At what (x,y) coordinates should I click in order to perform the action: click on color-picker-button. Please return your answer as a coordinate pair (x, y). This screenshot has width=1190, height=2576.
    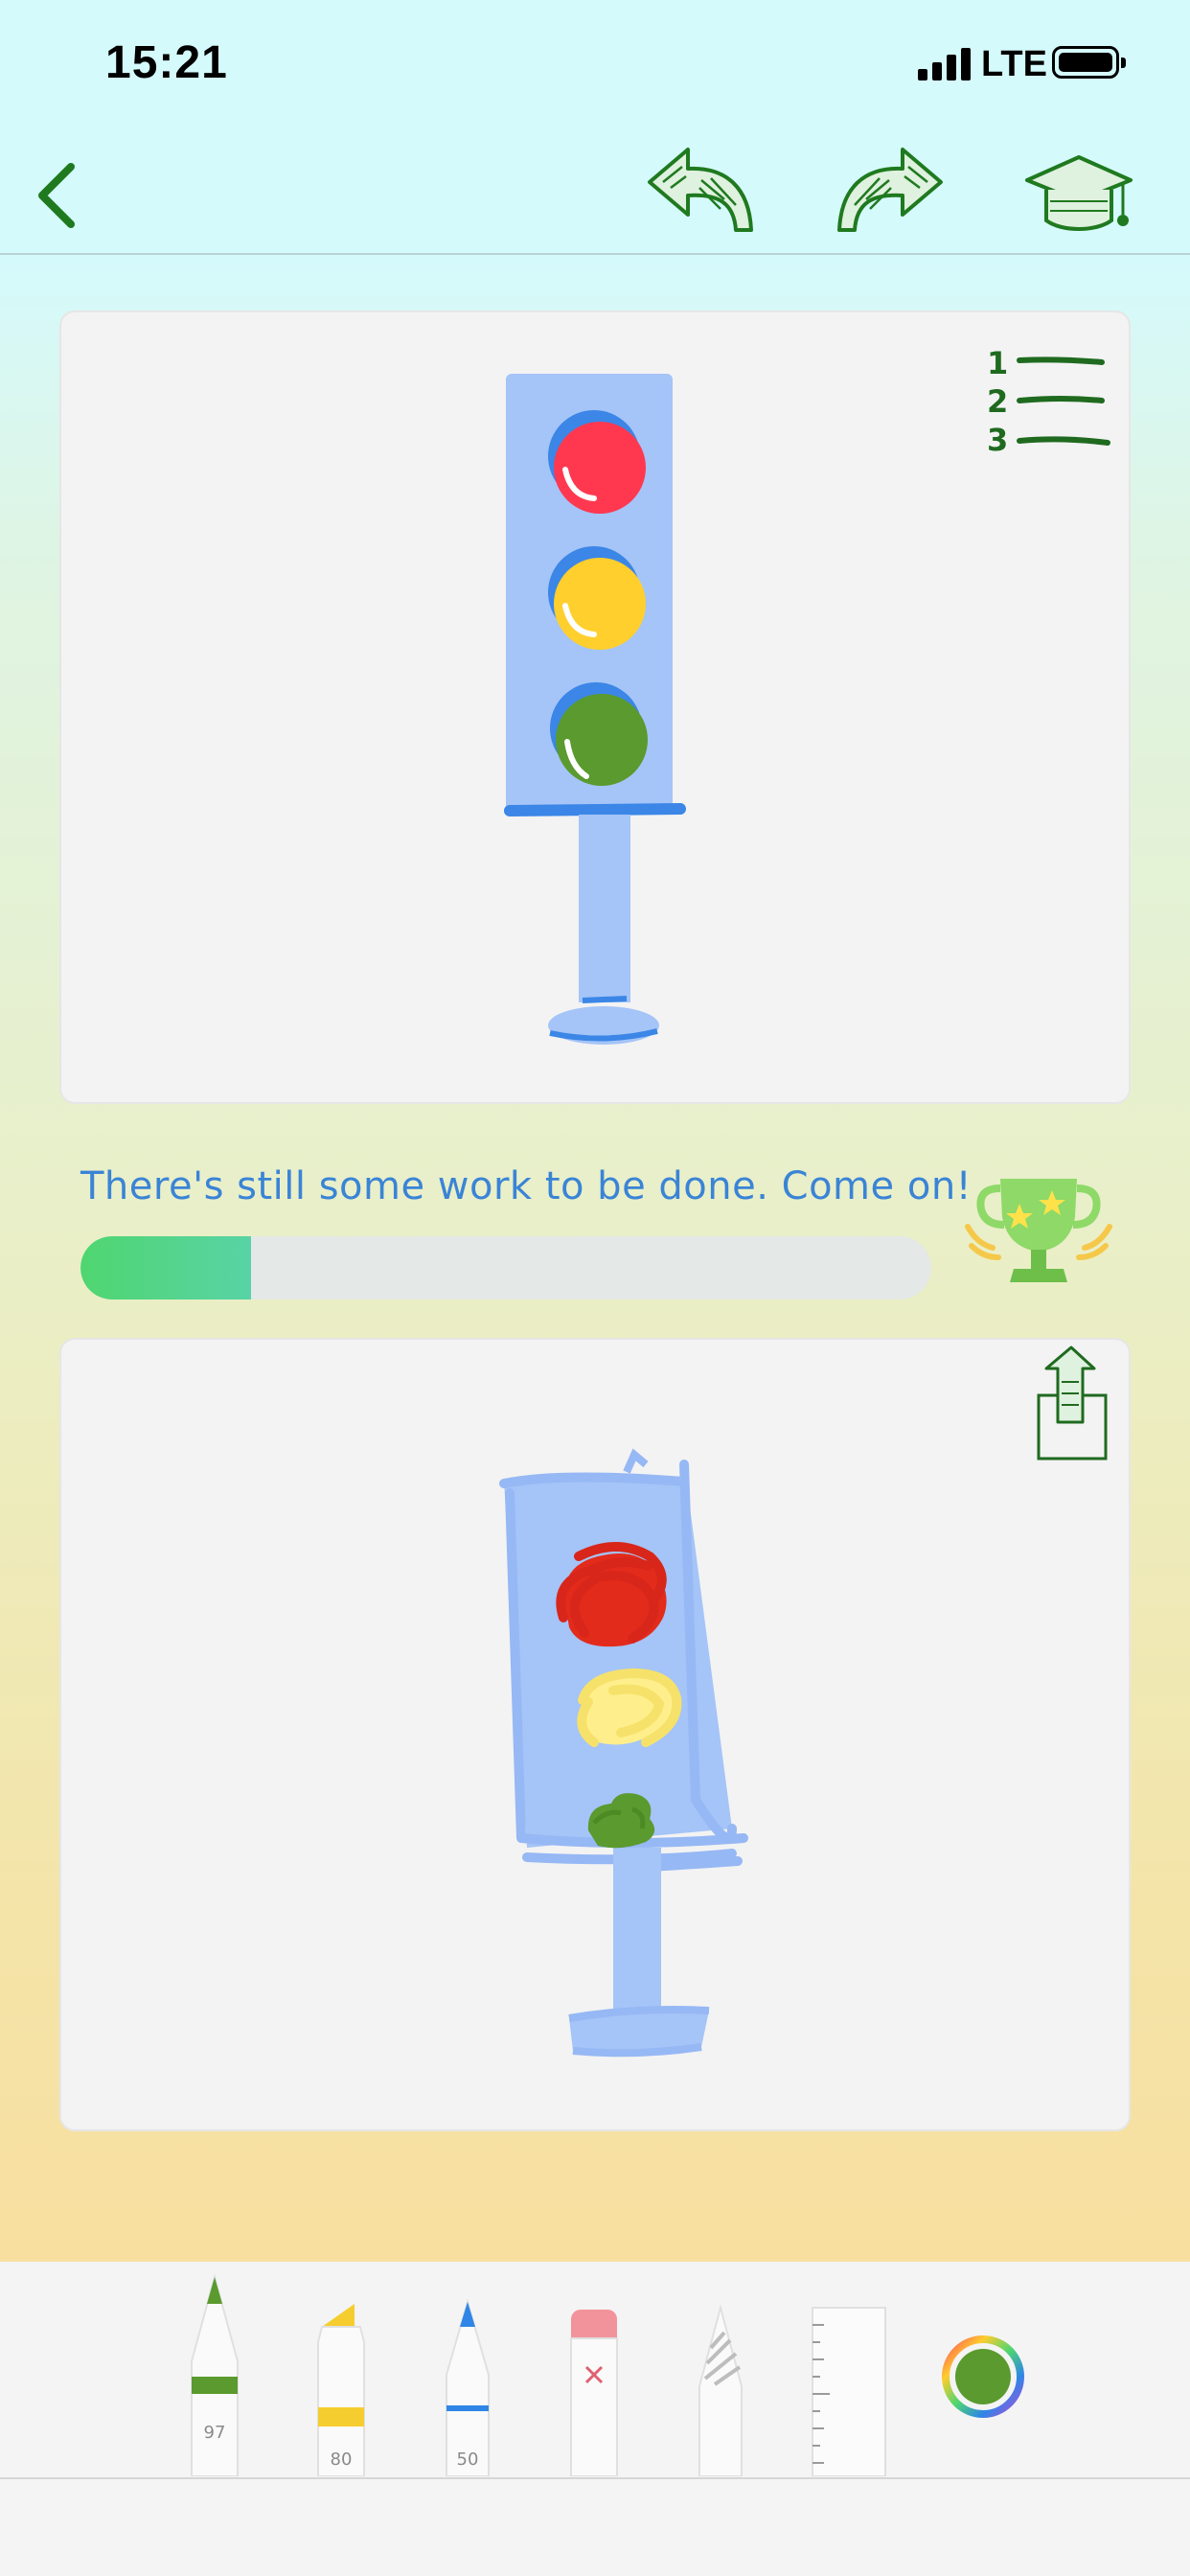
    Looking at the image, I should click on (983, 2376).